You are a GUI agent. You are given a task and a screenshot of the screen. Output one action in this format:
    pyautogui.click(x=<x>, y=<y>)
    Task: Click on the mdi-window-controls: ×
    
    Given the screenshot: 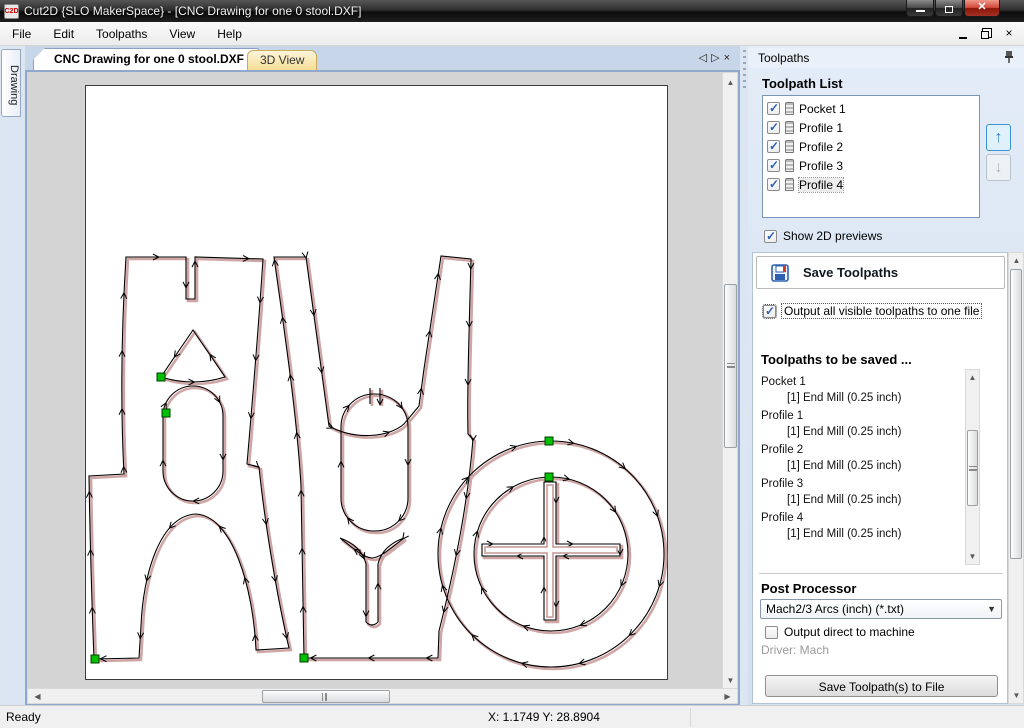 What is the action you would take?
    pyautogui.click(x=986, y=32)
    